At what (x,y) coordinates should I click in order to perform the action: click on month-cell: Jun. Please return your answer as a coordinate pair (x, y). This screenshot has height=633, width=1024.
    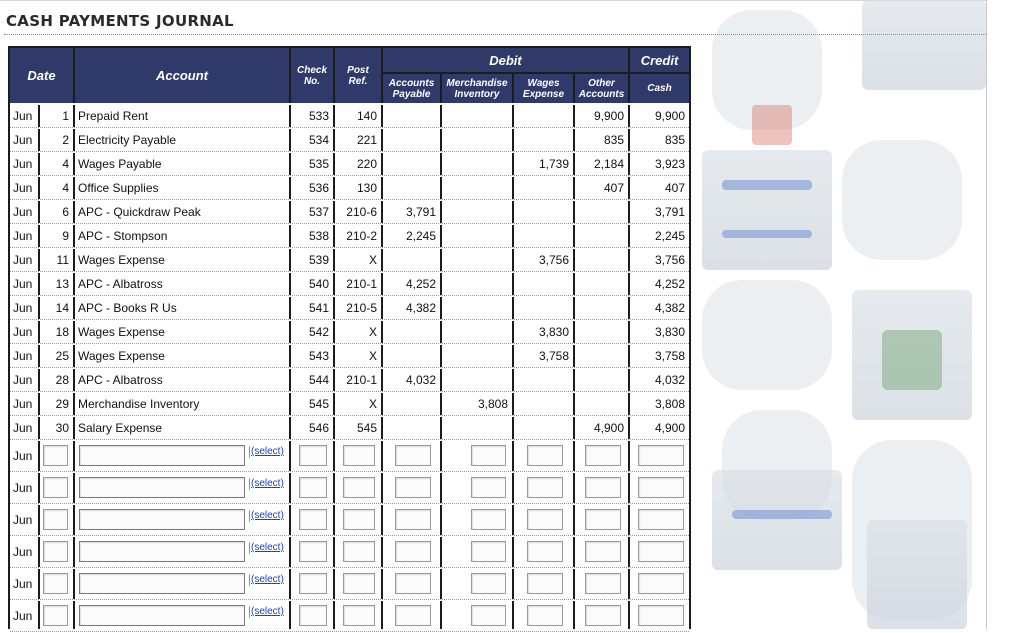
    Looking at the image, I should click on (24, 236).